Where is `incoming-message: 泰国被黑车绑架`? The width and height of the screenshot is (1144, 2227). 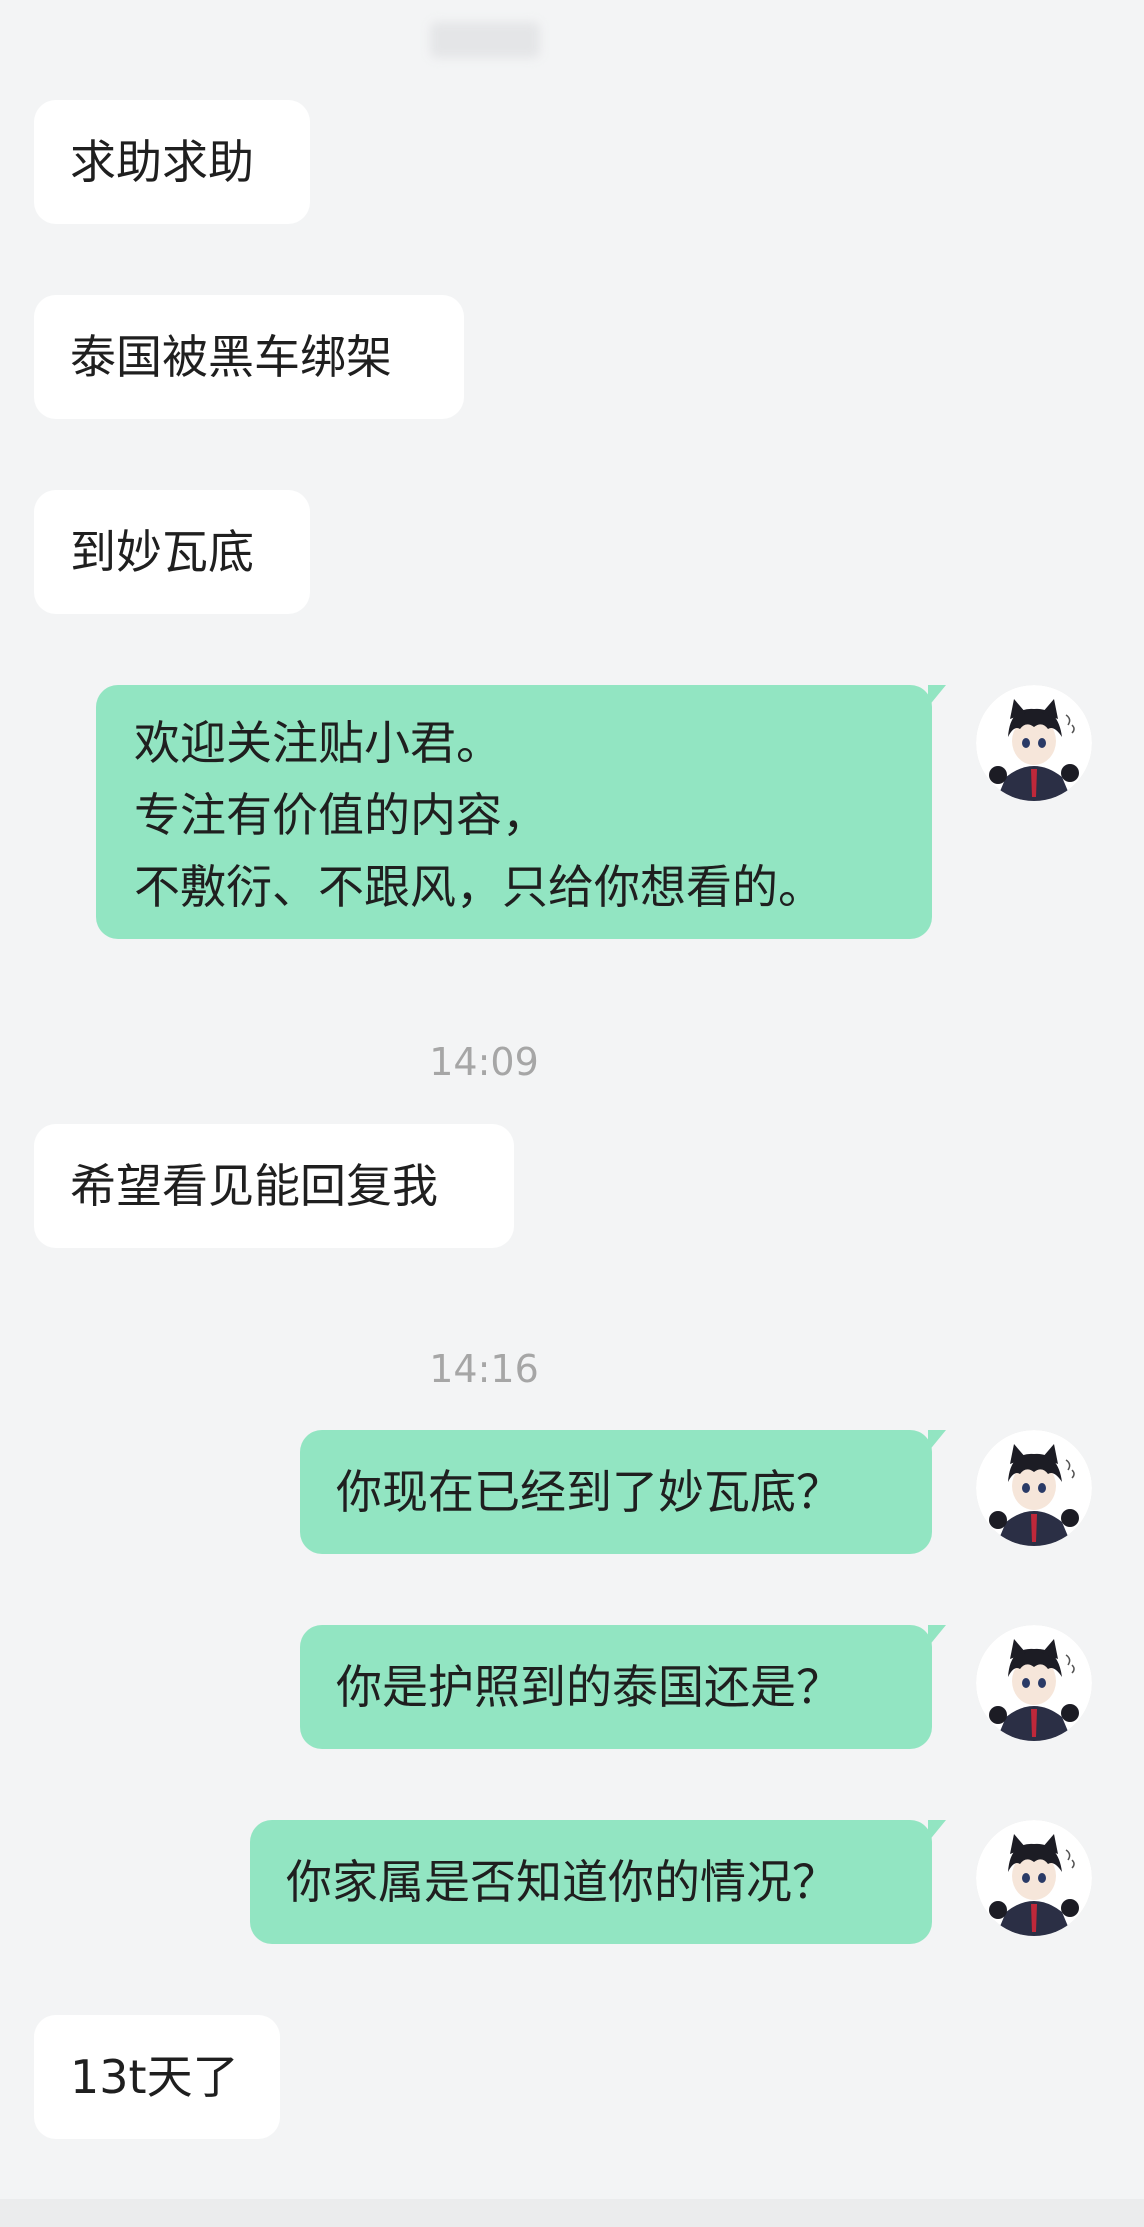 incoming-message: 泰国被黑车绑架 is located at coordinates (249, 357).